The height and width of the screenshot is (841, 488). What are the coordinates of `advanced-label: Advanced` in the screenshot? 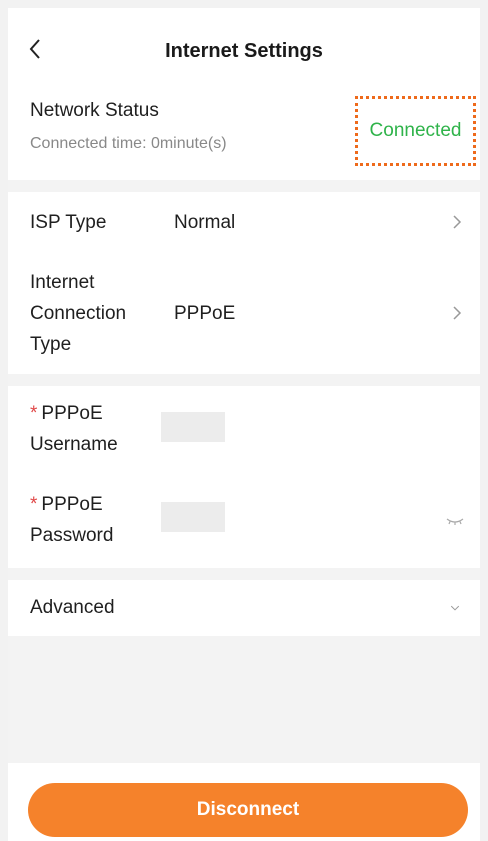 It's located at (72, 607).